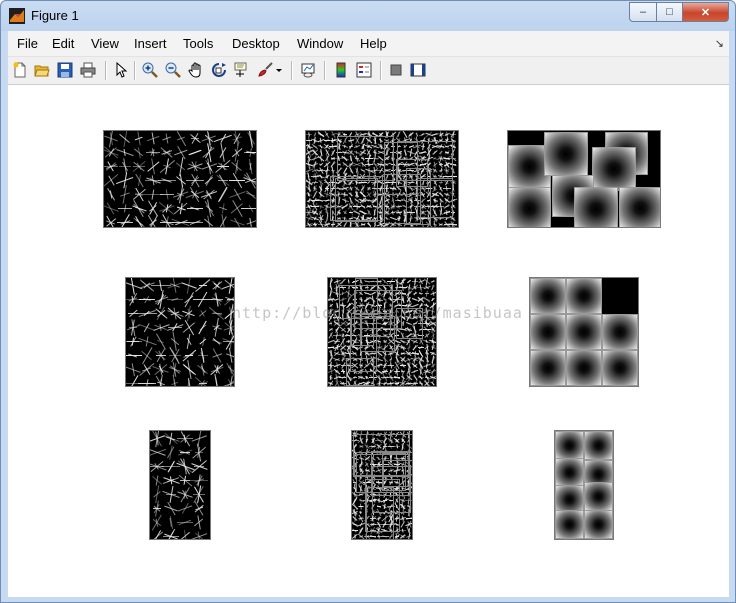  Describe the element at coordinates (27, 43) in the screenshot. I see `menu-file: File` at that location.